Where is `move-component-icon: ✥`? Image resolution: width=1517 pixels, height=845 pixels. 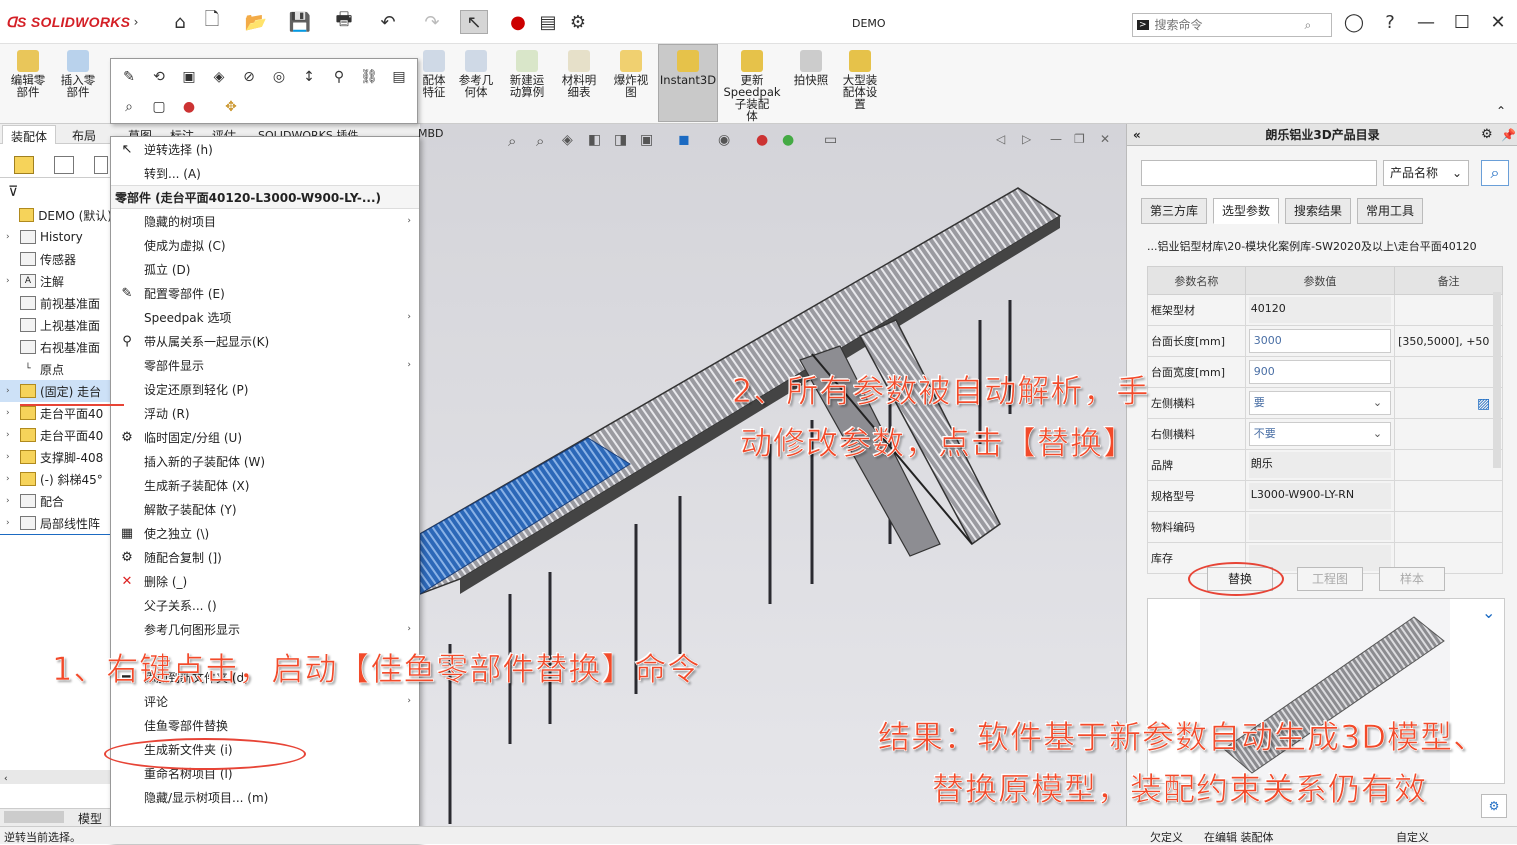 move-component-icon: ✥ is located at coordinates (231, 107).